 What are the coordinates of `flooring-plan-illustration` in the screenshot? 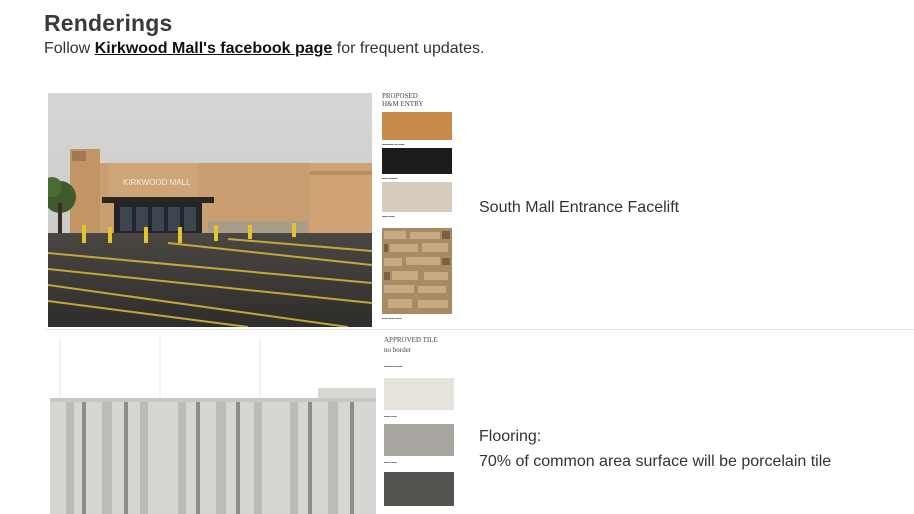 It's located at (211, 423).